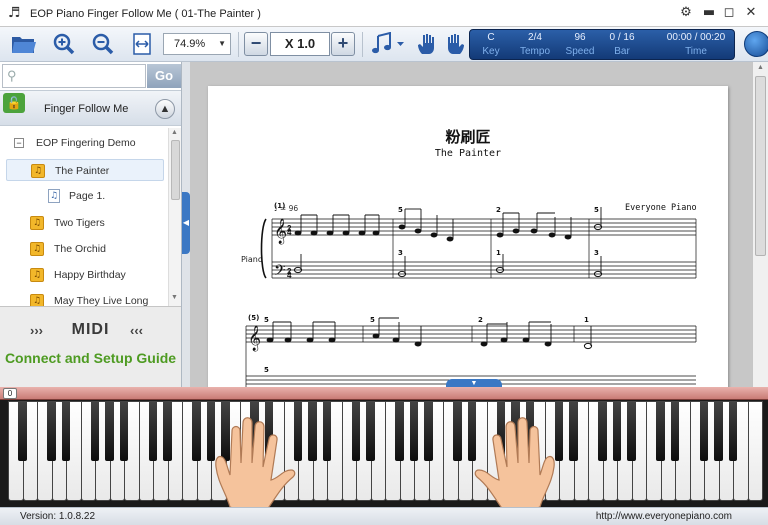  Describe the element at coordinates (84, 249) in the screenshot. I see `tree-song-item: ♫ The Orchid` at that location.